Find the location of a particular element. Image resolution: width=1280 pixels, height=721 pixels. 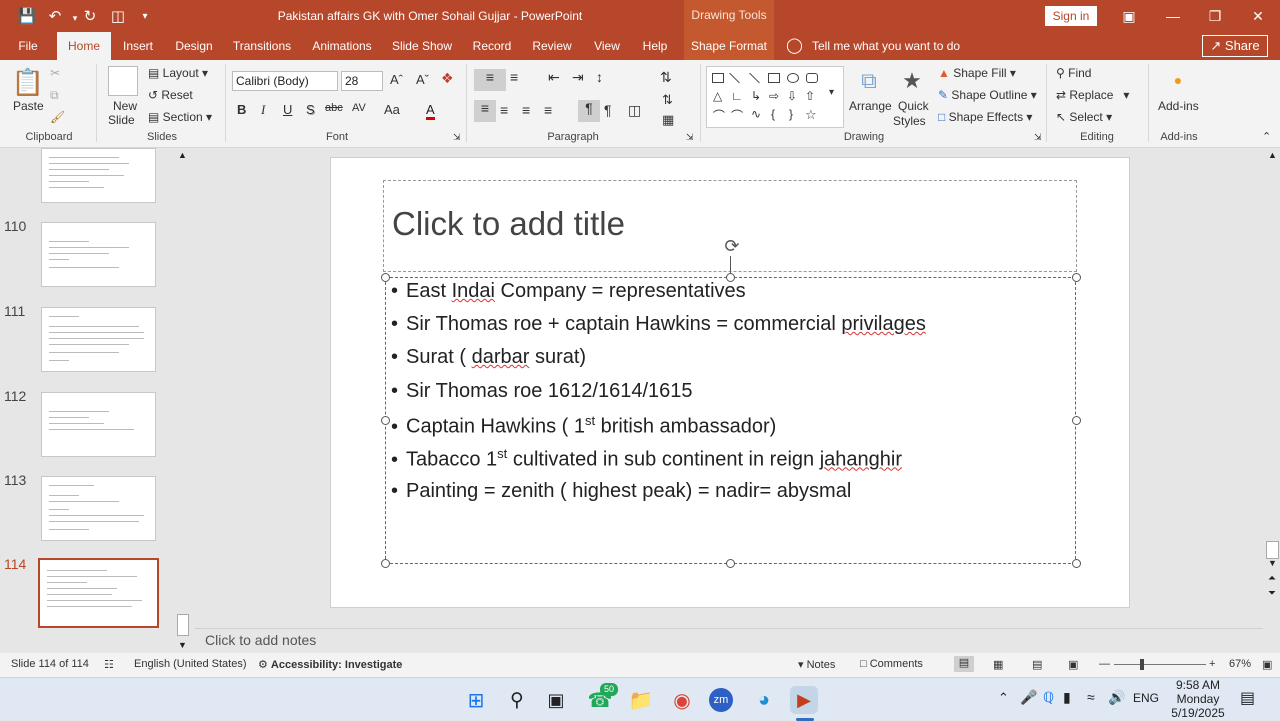

layout-button: ▤ Layout ▾ is located at coordinates (178, 73).